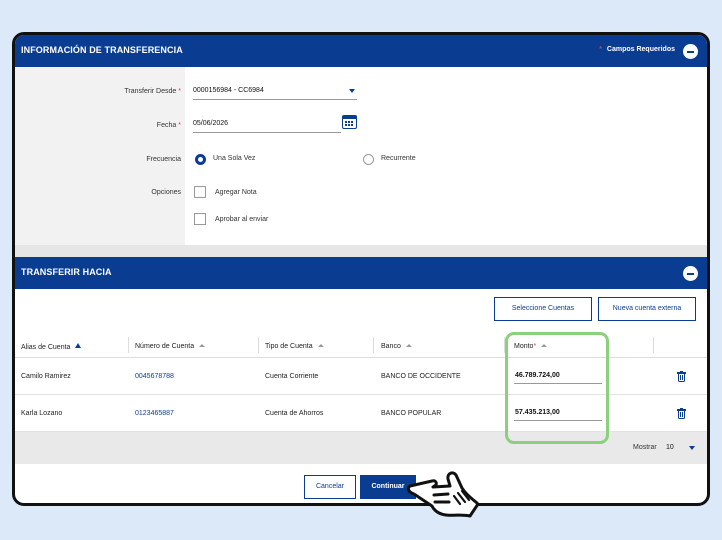 This screenshot has width=722, height=540. Describe the element at coordinates (166, 125) in the screenshot. I see `date-label-text: Fecha` at that location.